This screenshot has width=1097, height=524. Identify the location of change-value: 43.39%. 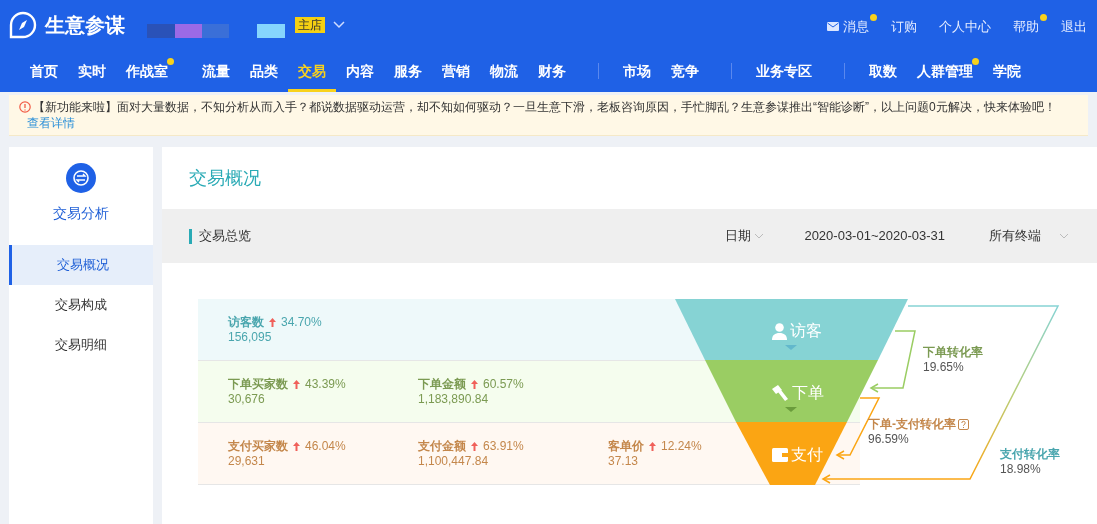
(325, 384).